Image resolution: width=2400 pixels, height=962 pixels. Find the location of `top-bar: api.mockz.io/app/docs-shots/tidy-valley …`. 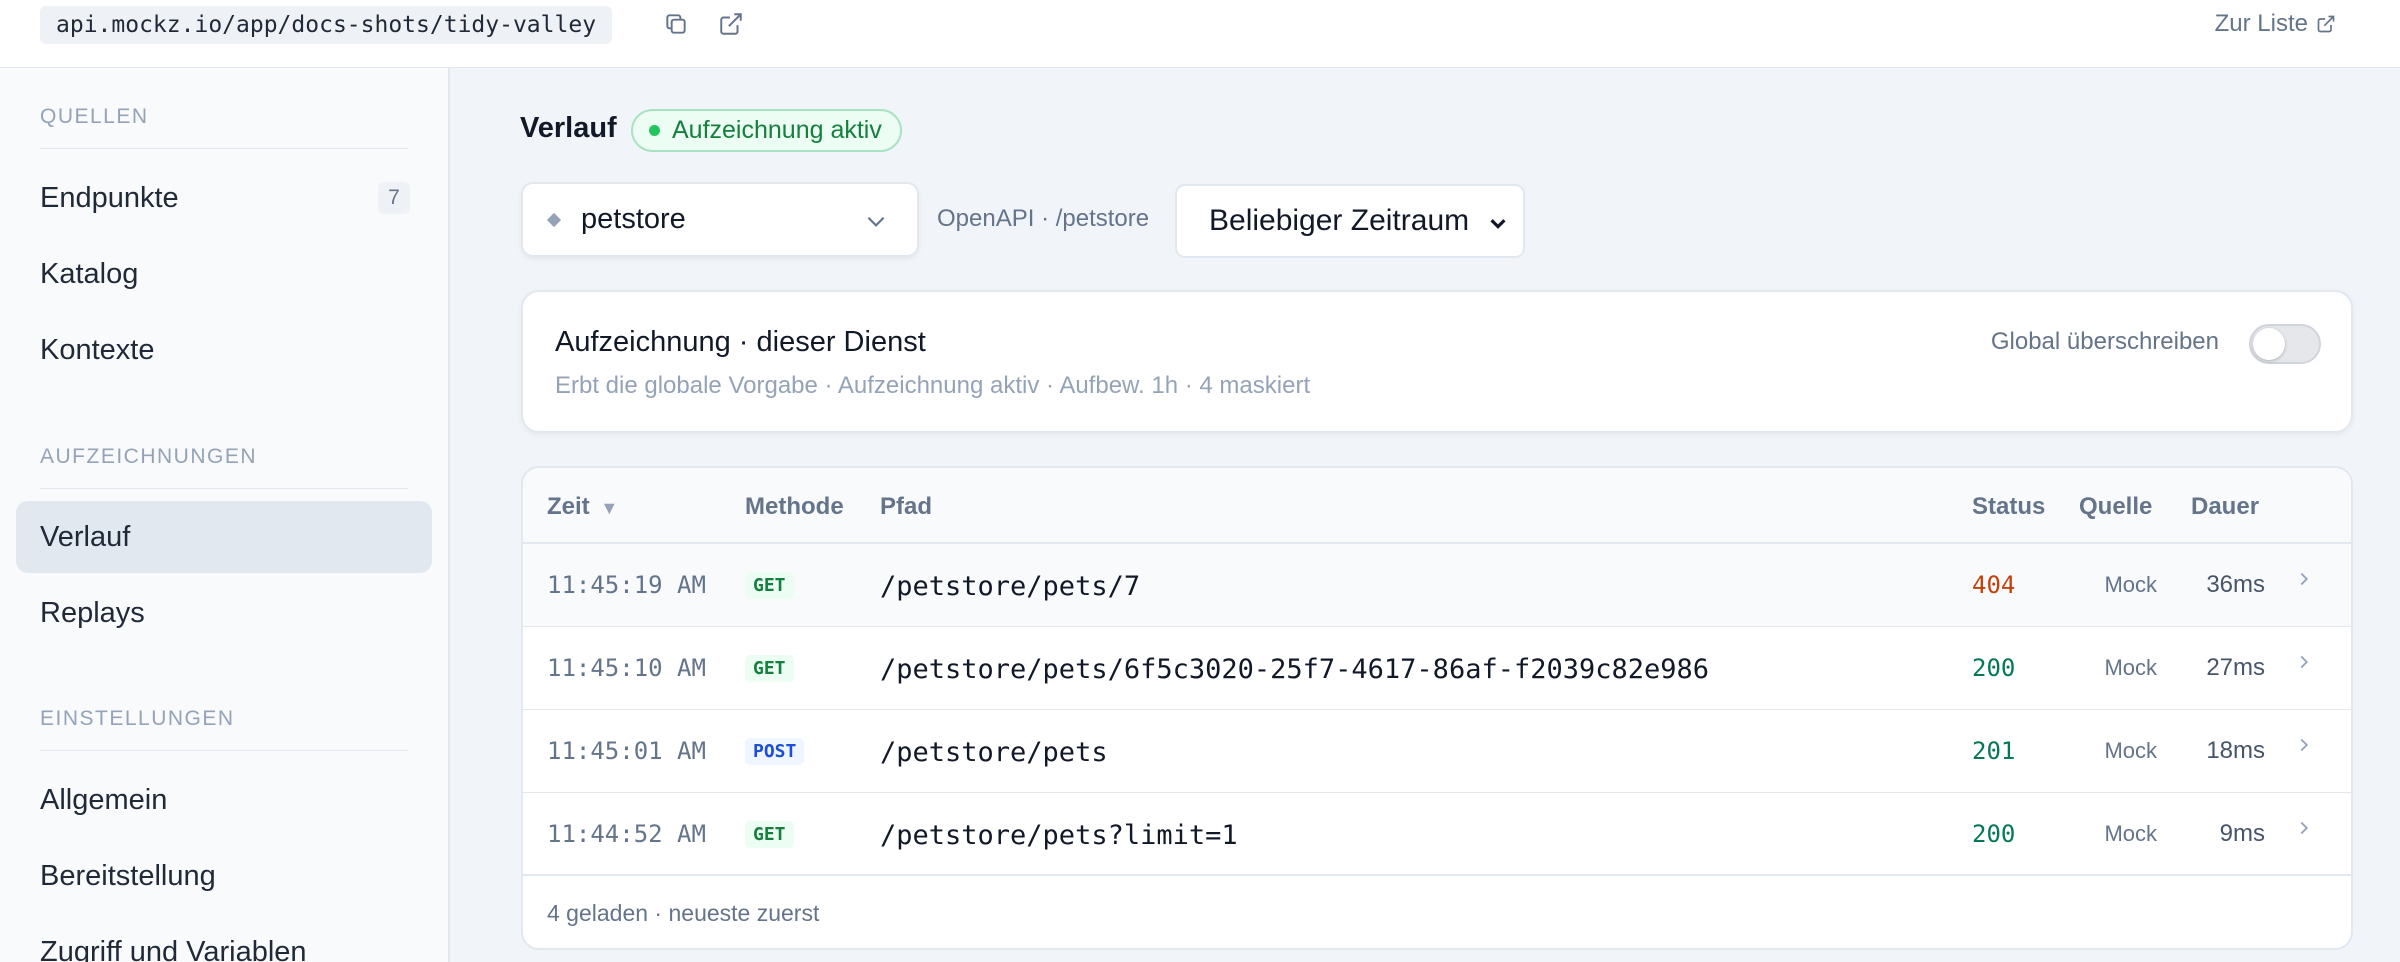

top-bar: api.mockz.io/app/docs-shots/tidy-valley … is located at coordinates (1200, 34).